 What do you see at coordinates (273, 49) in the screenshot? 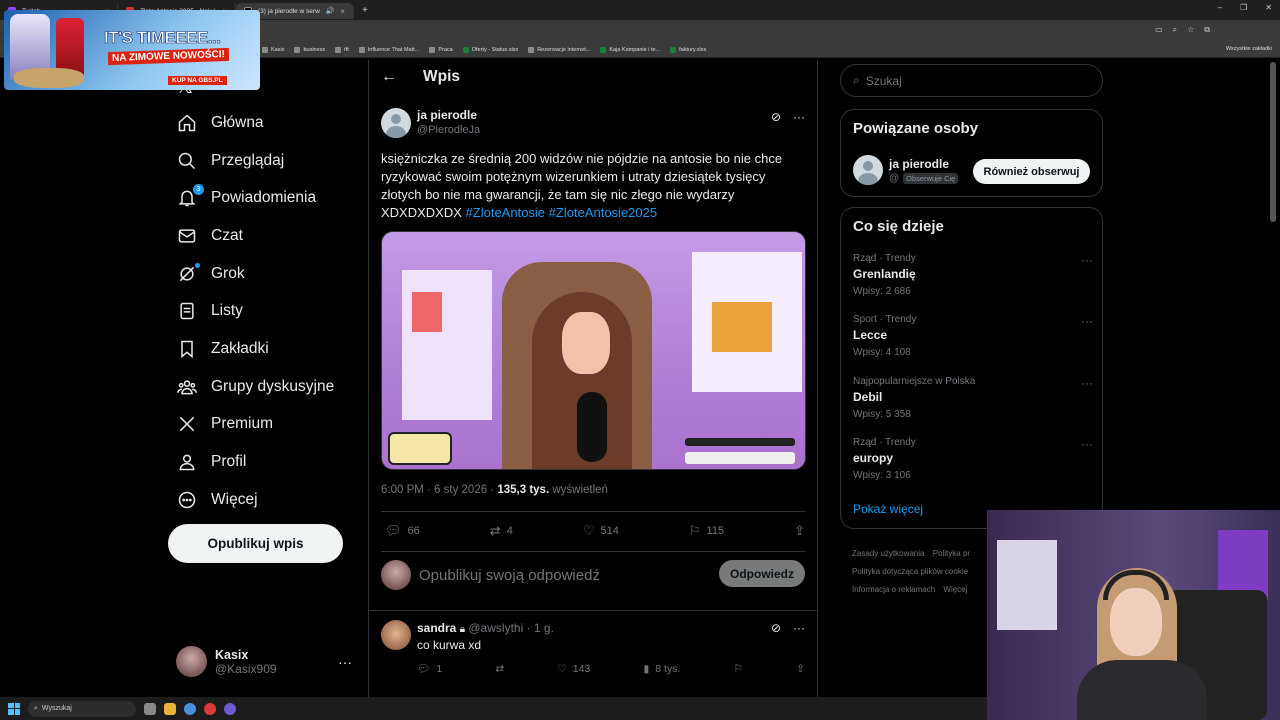
I see `bookmark: Kasix` at bounding box center [273, 49].